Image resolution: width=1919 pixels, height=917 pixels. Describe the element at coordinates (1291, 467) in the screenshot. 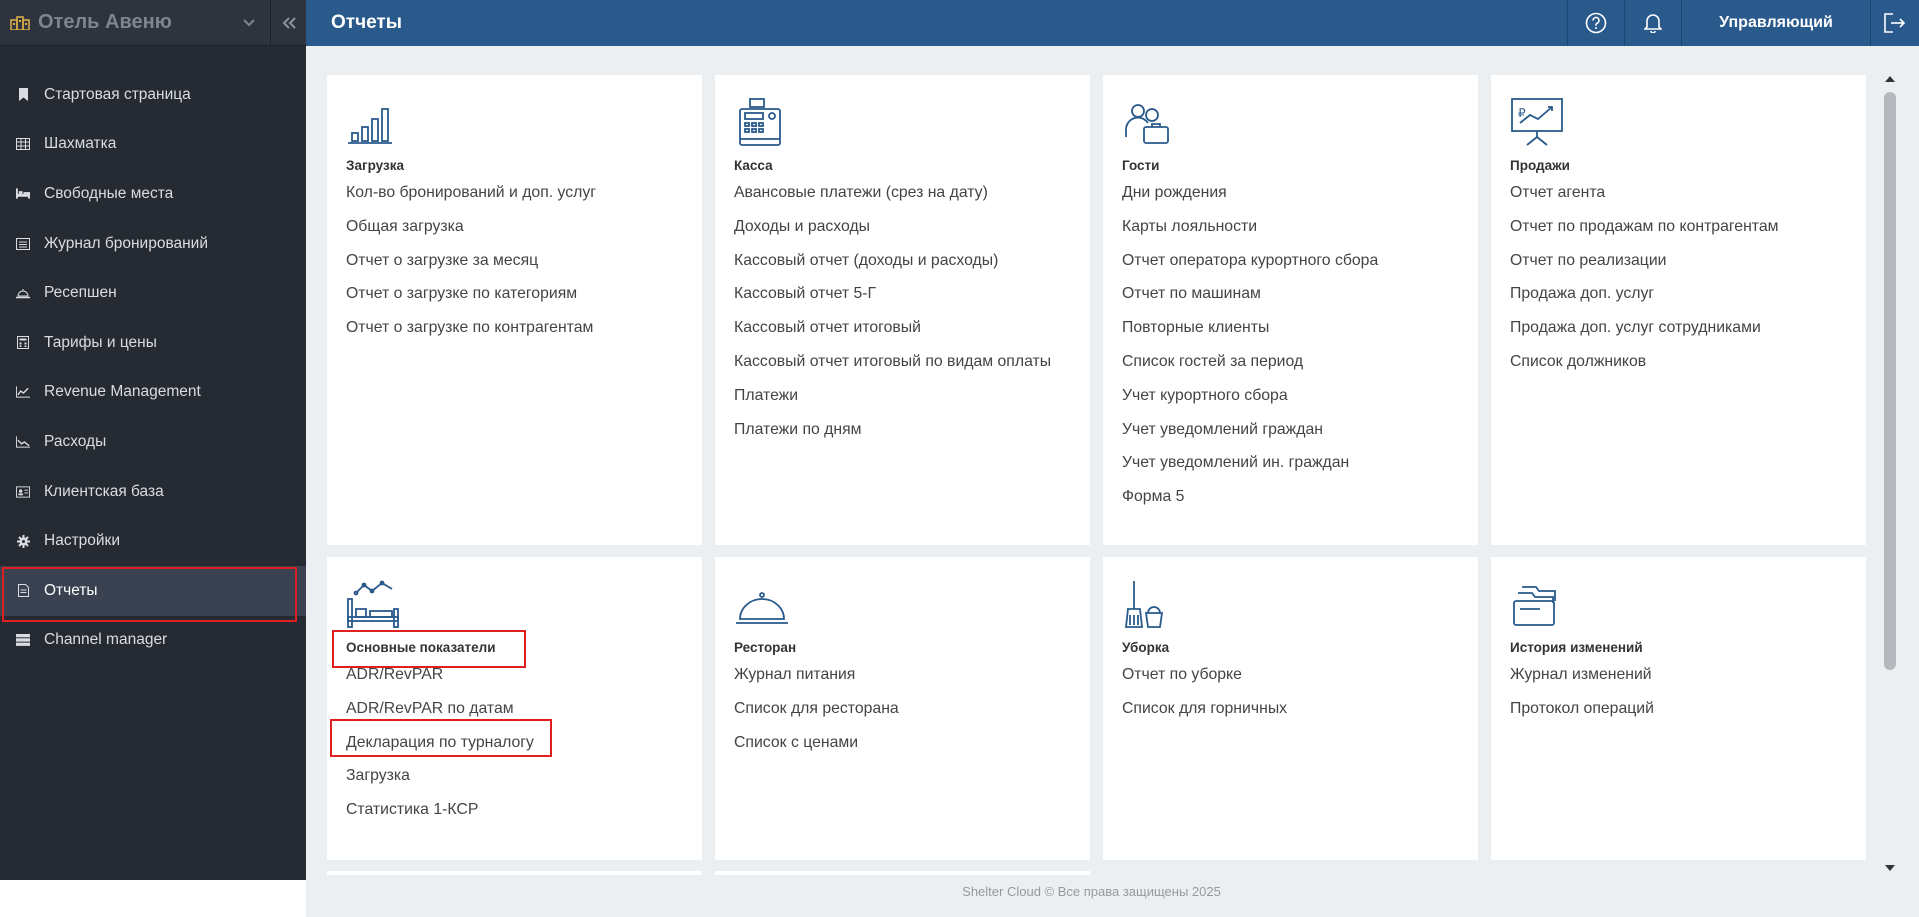

I see `report-link: Учет уведомлений ин. граждан` at that location.